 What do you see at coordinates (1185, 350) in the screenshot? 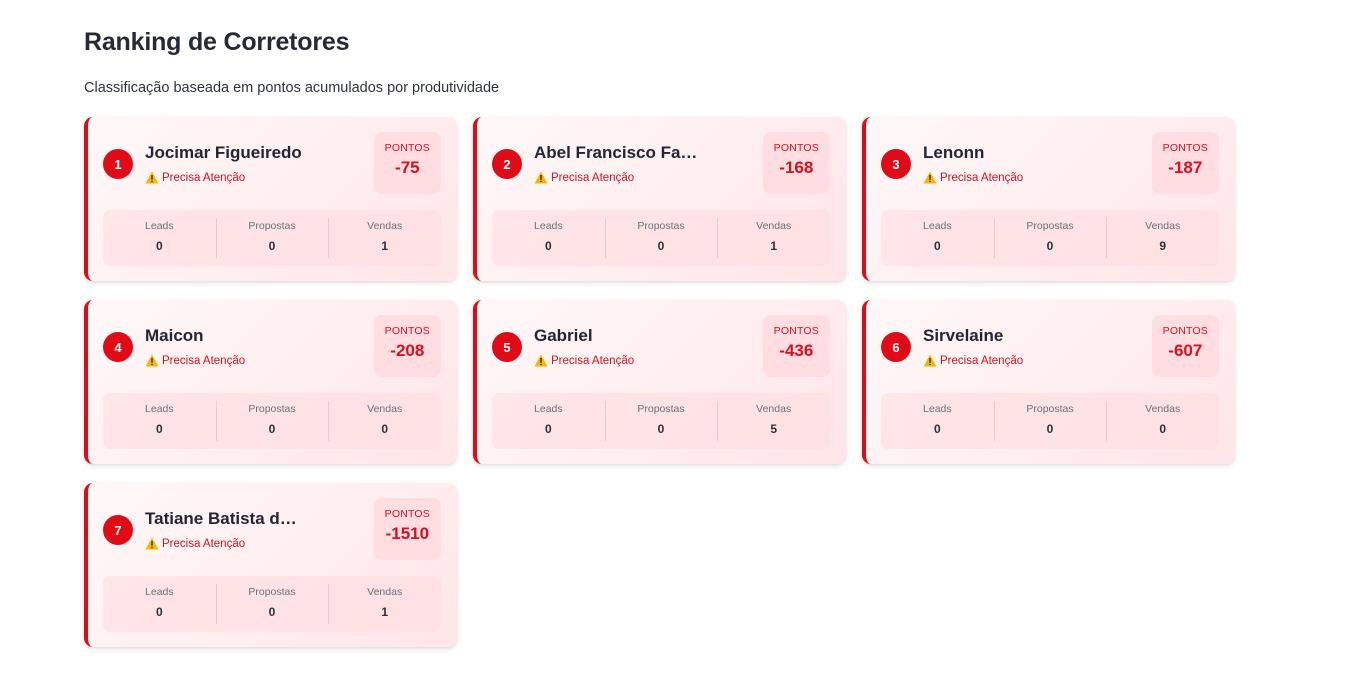
I see `points-value: -607` at bounding box center [1185, 350].